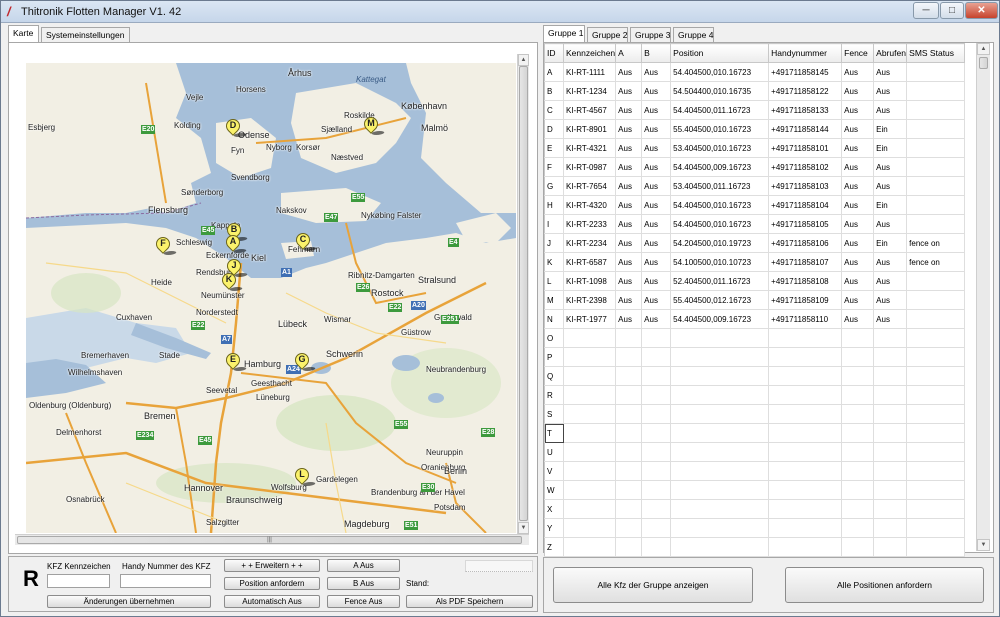 This screenshot has width=1000, height=617. What do you see at coordinates (590, 129) in the screenshot?
I see `cell-kennzeichen: KI-RT-8901` at bounding box center [590, 129].